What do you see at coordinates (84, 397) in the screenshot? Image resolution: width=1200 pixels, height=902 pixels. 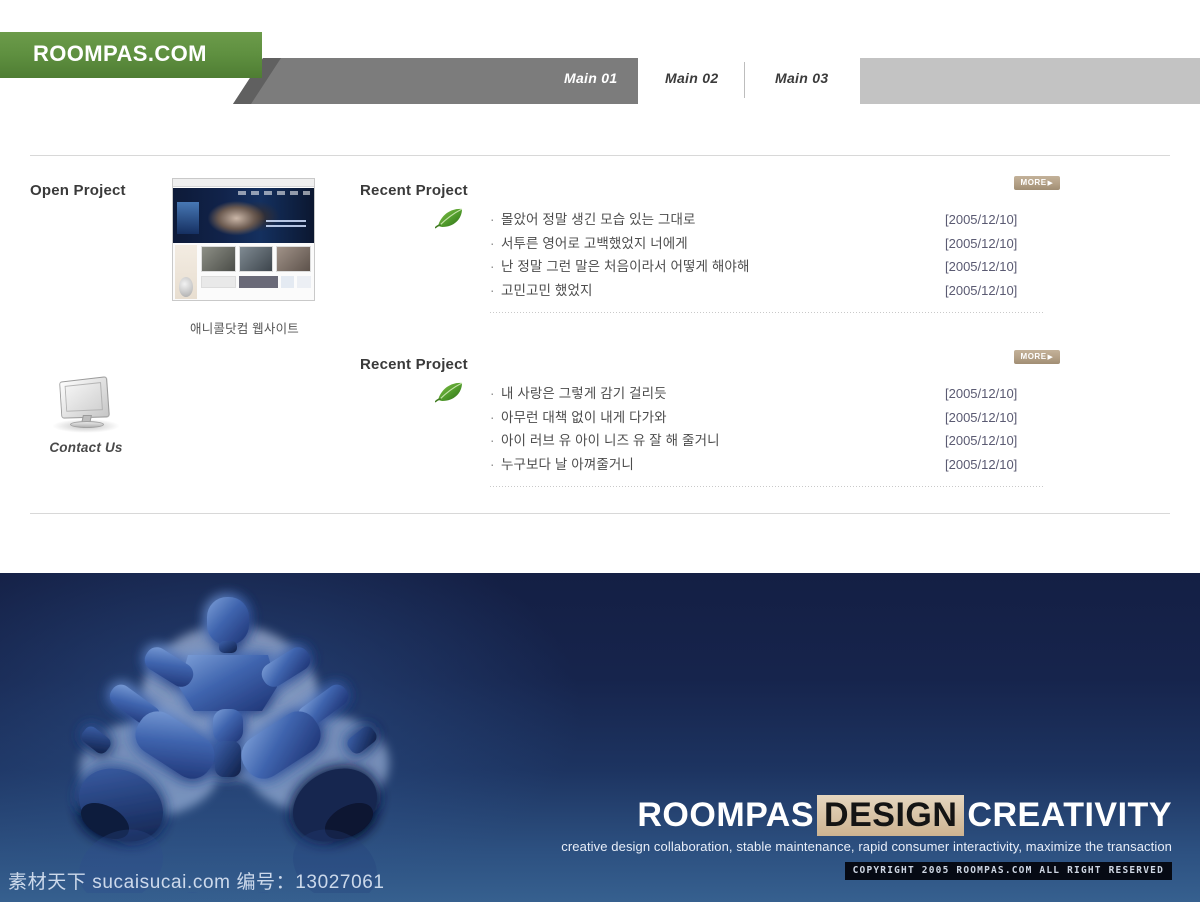 I see `monitor-icon-screen` at bounding box center [84, 397].